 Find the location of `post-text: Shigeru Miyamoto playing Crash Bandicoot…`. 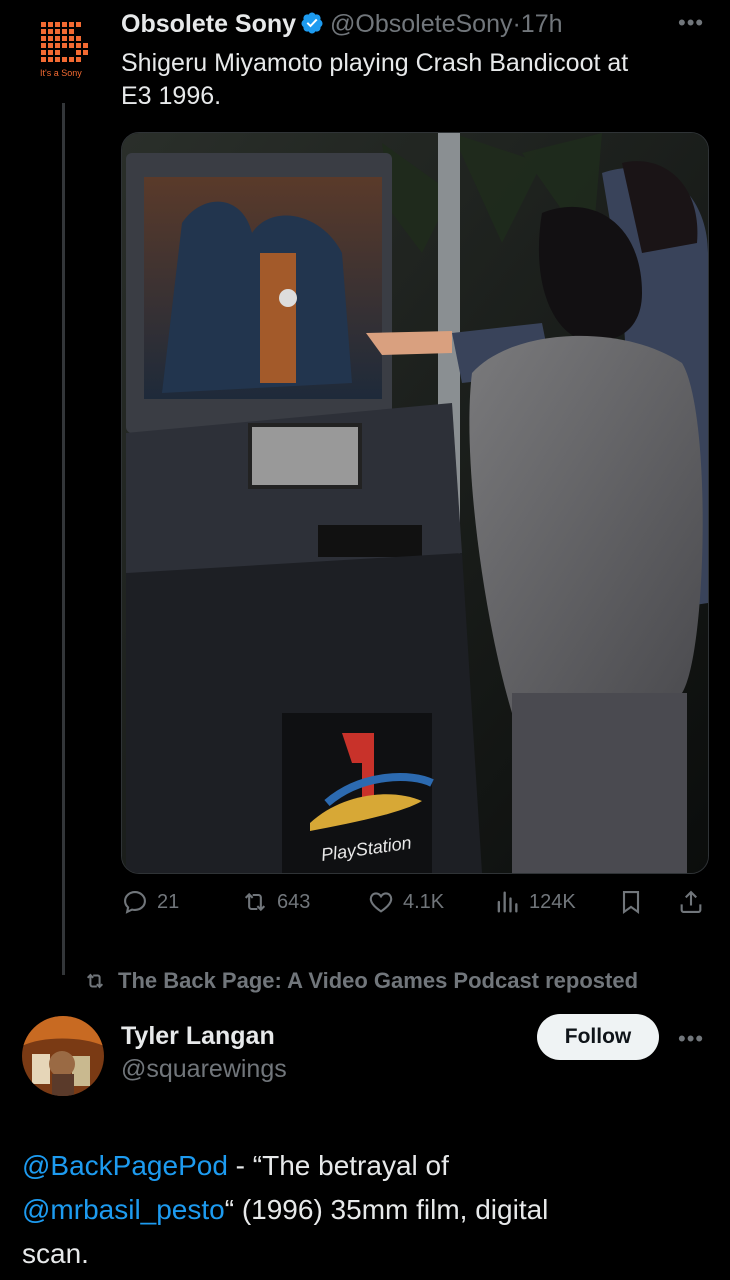

post-text: Shigeru Miyamoto playing Crash Bandicoot… is located at coordinates (416, 80).